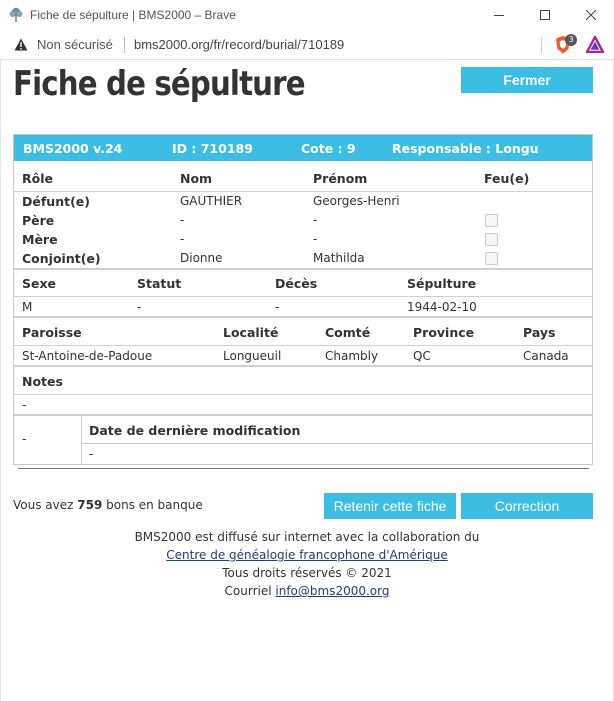  Describe the element at coordinates (348, 332) in the screenshot. I see `col-header-comte: Comté` at that location.